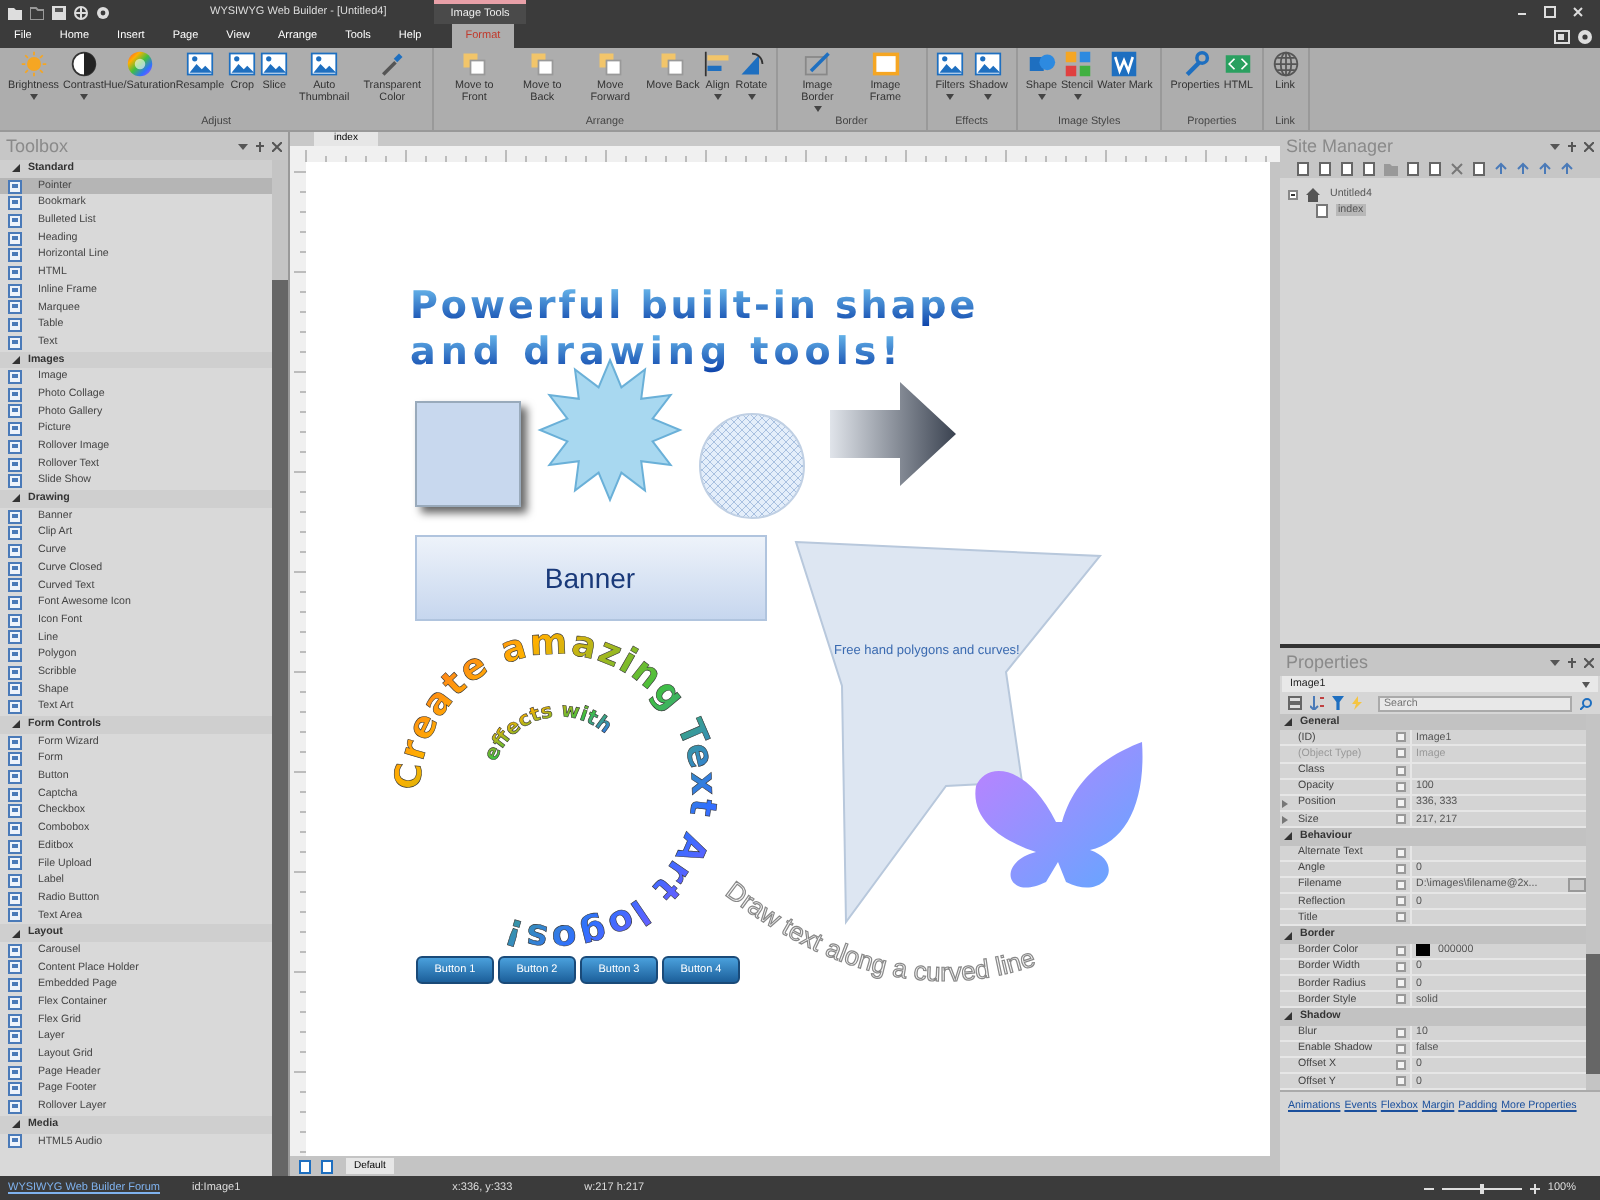 The image size is (1600, 1200). What do you see at coordinates (1562, 36) in the screenshot?
I see `window-layout-icon` at bounding box center [1562, 36].